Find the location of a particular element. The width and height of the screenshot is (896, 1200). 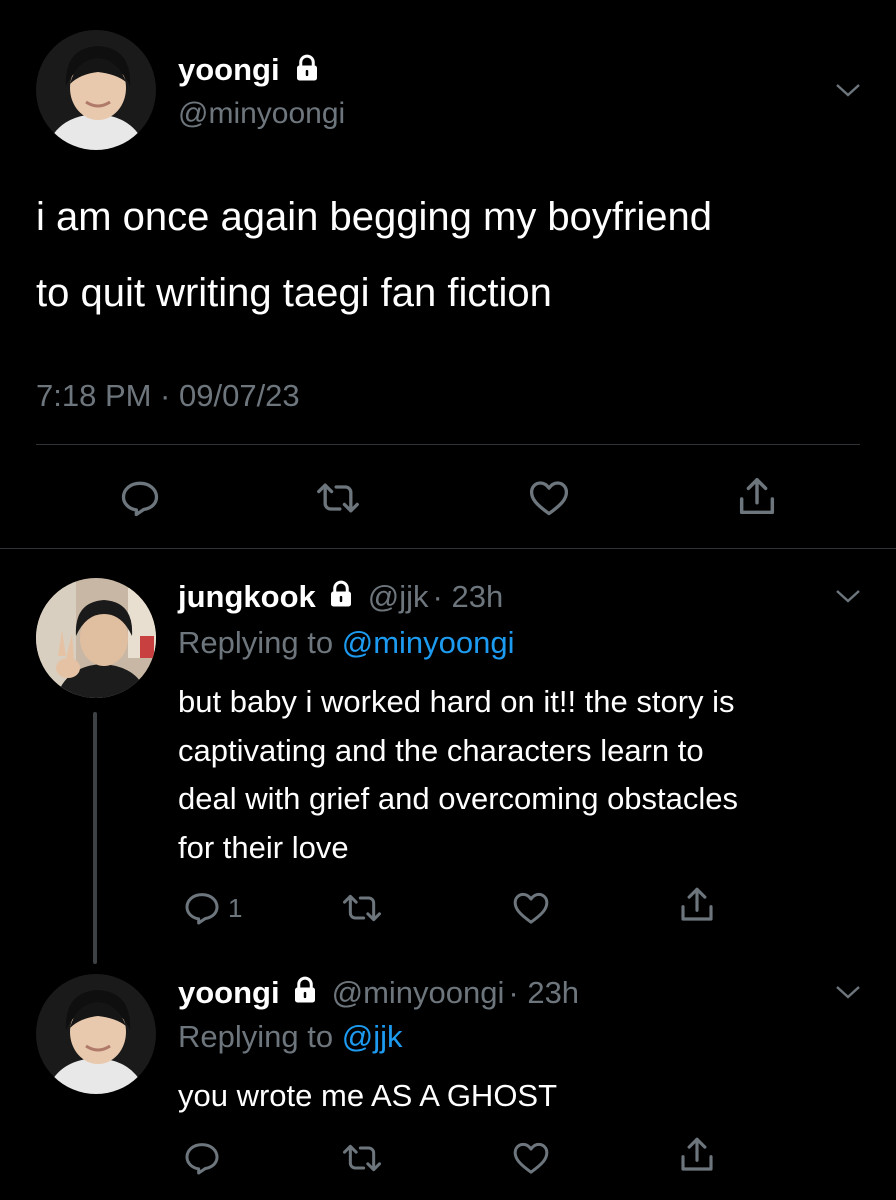

reply-text-line: deal with grief and overcoming obstacles is located at coordinates (458, 799).